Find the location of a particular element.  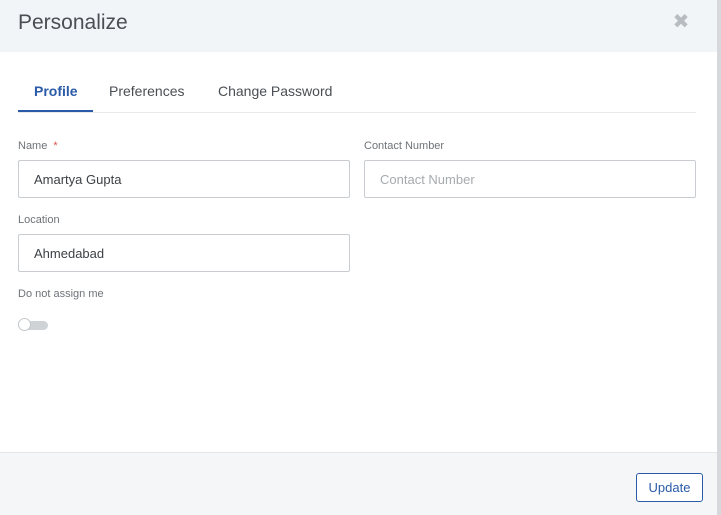

contact-number-label: Contact Number is located at coordinates (404, 146).